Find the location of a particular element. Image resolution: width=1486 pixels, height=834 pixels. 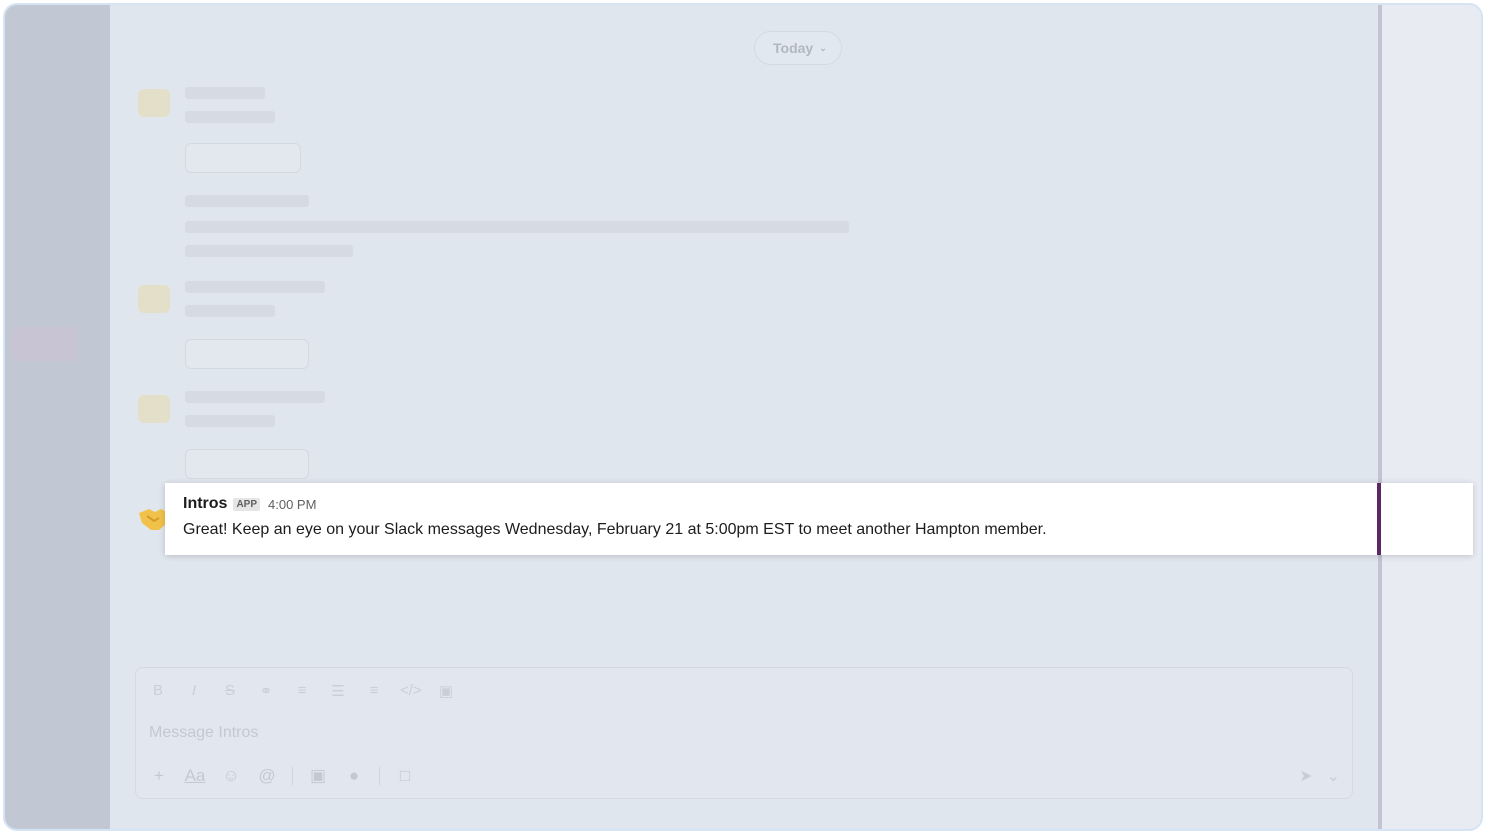

message-timestamp: 4:00 PM is located at coordinates (292, 504).